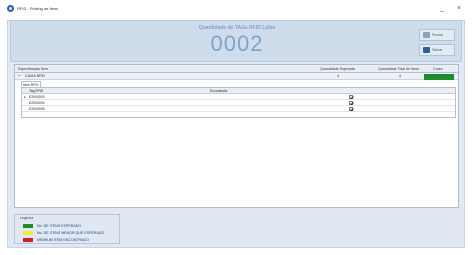 The height and width of the screenshot is (255, 472). What do you see at coordinates (426, 50) in the screenshot?
I see `save-icon` at bounding box center [426, 50].